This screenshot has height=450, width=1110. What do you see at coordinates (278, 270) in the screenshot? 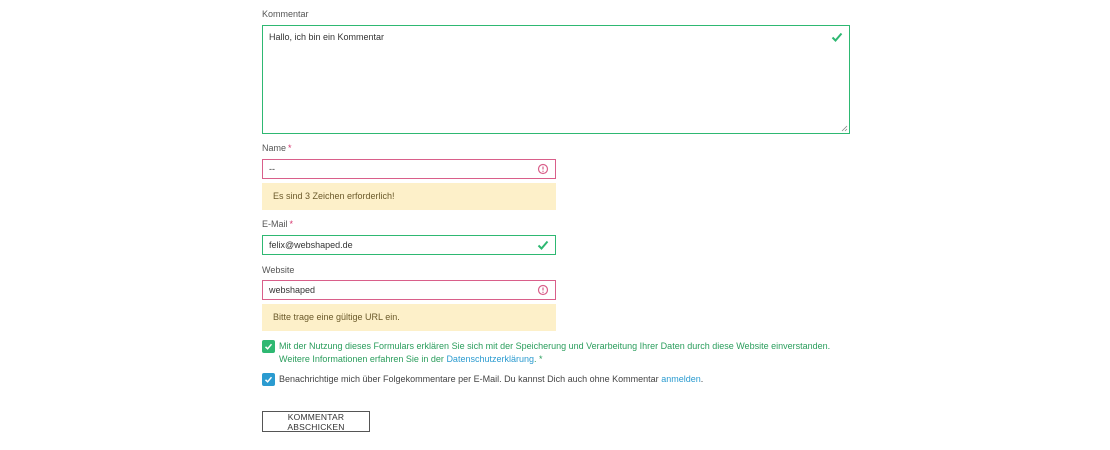
I see `website-label: Website` at bounding box center [278, 270].